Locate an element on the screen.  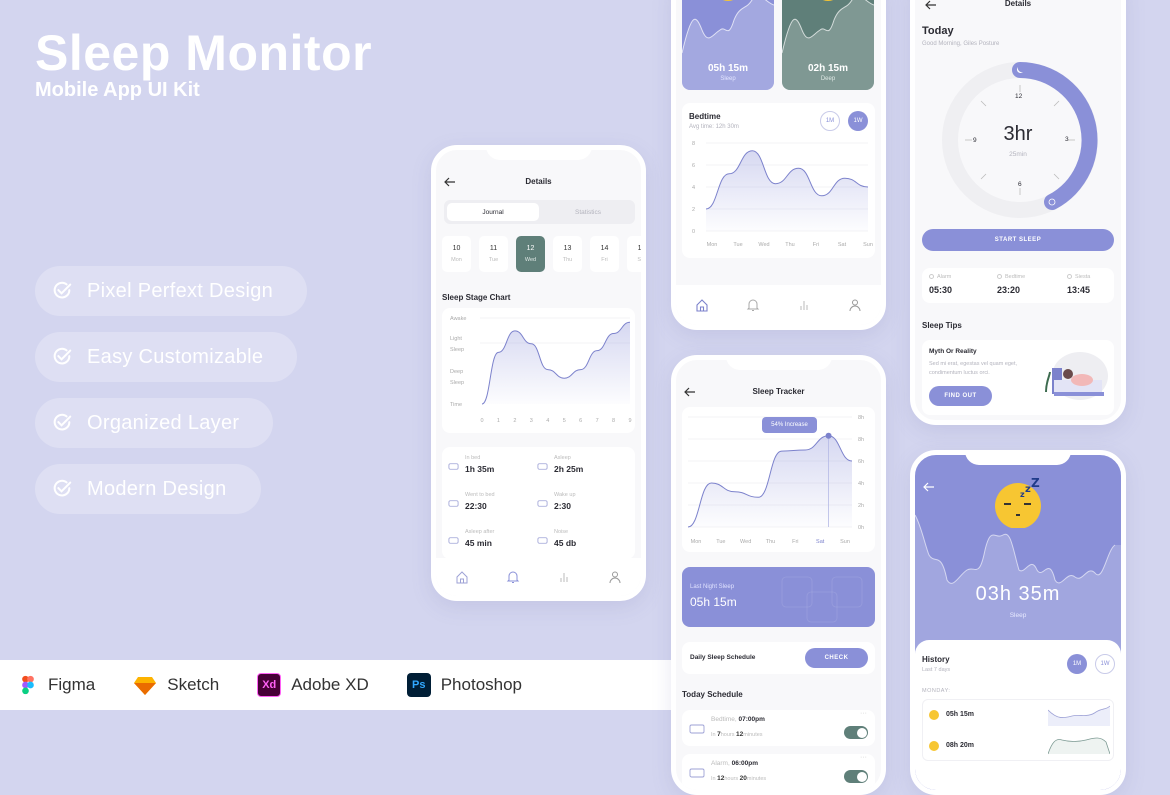
daily-schedule-card: Daily Sleep Schedule CHECK is located at coordinates (778, 658).